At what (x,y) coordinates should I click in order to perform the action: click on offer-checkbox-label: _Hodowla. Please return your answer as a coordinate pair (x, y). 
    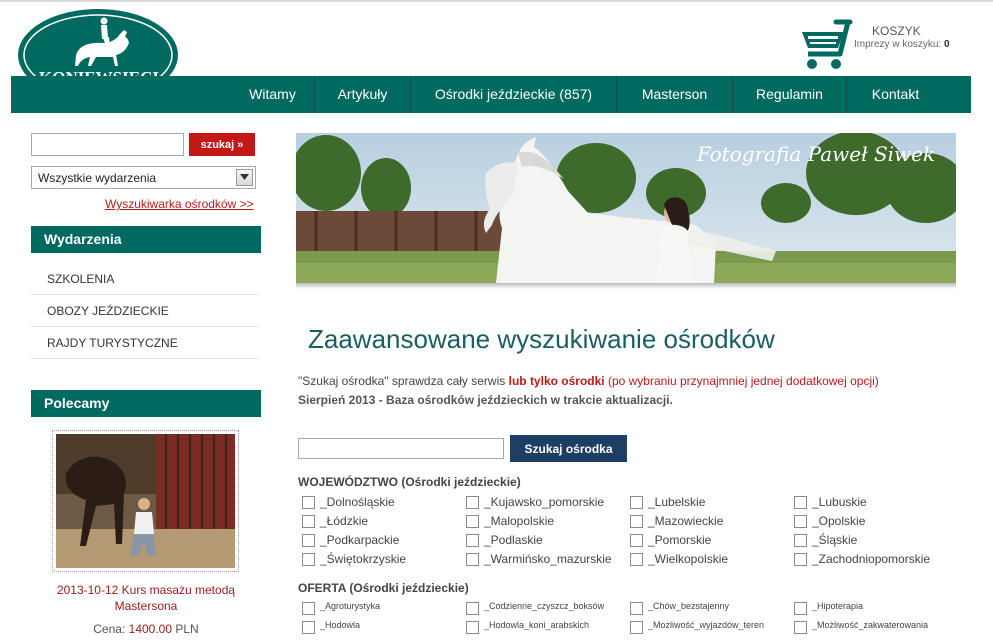
    Looking at the image, I should click on (340, 625).